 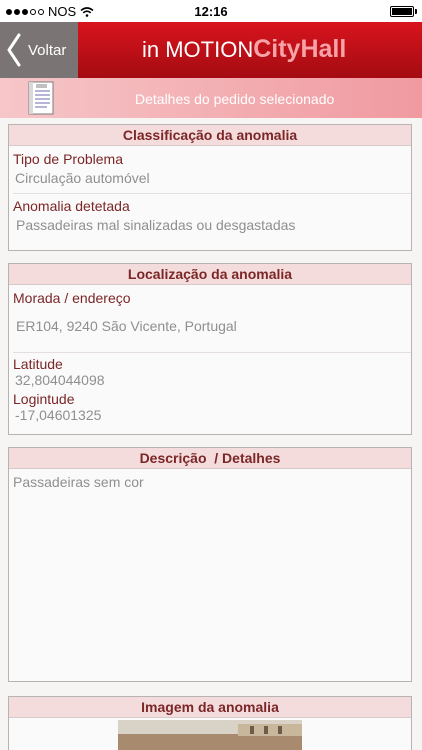 I want to click on app-title: in MOTIONCityHall, so click(x=244, y=49).